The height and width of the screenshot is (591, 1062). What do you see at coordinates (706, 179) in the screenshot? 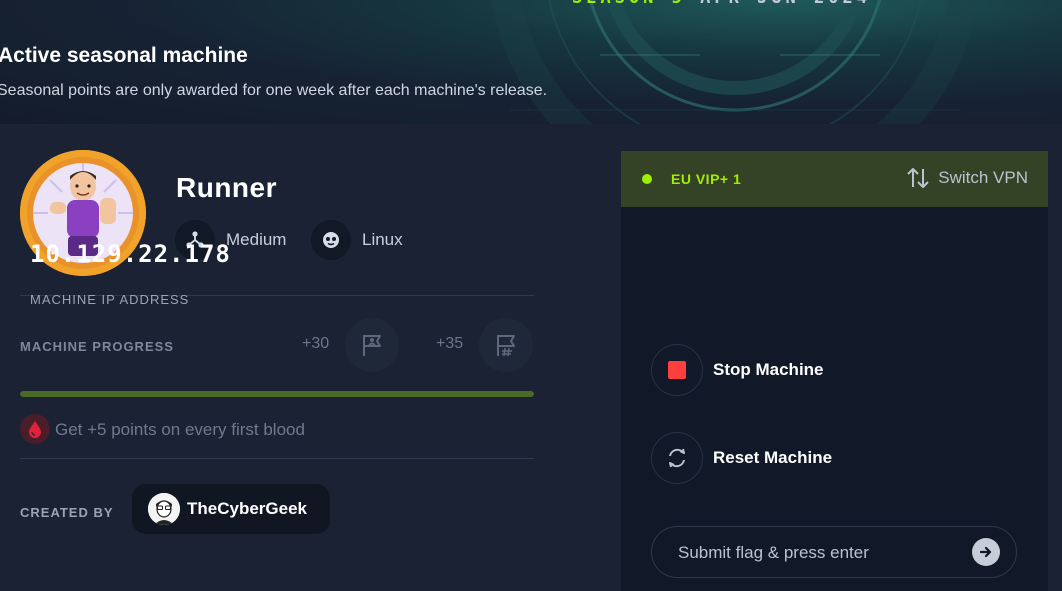
I see `vpn-server-name: EU VIP+ 1` at bounding box center [706, 179].